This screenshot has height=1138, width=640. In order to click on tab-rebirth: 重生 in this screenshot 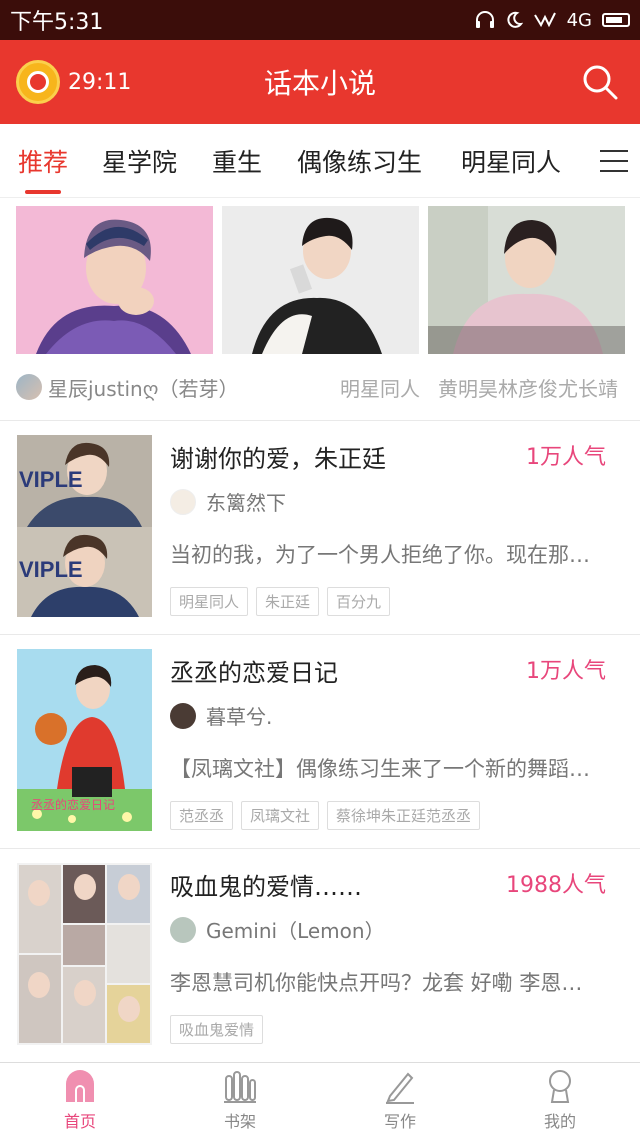, I will do `click(237, 161)`.